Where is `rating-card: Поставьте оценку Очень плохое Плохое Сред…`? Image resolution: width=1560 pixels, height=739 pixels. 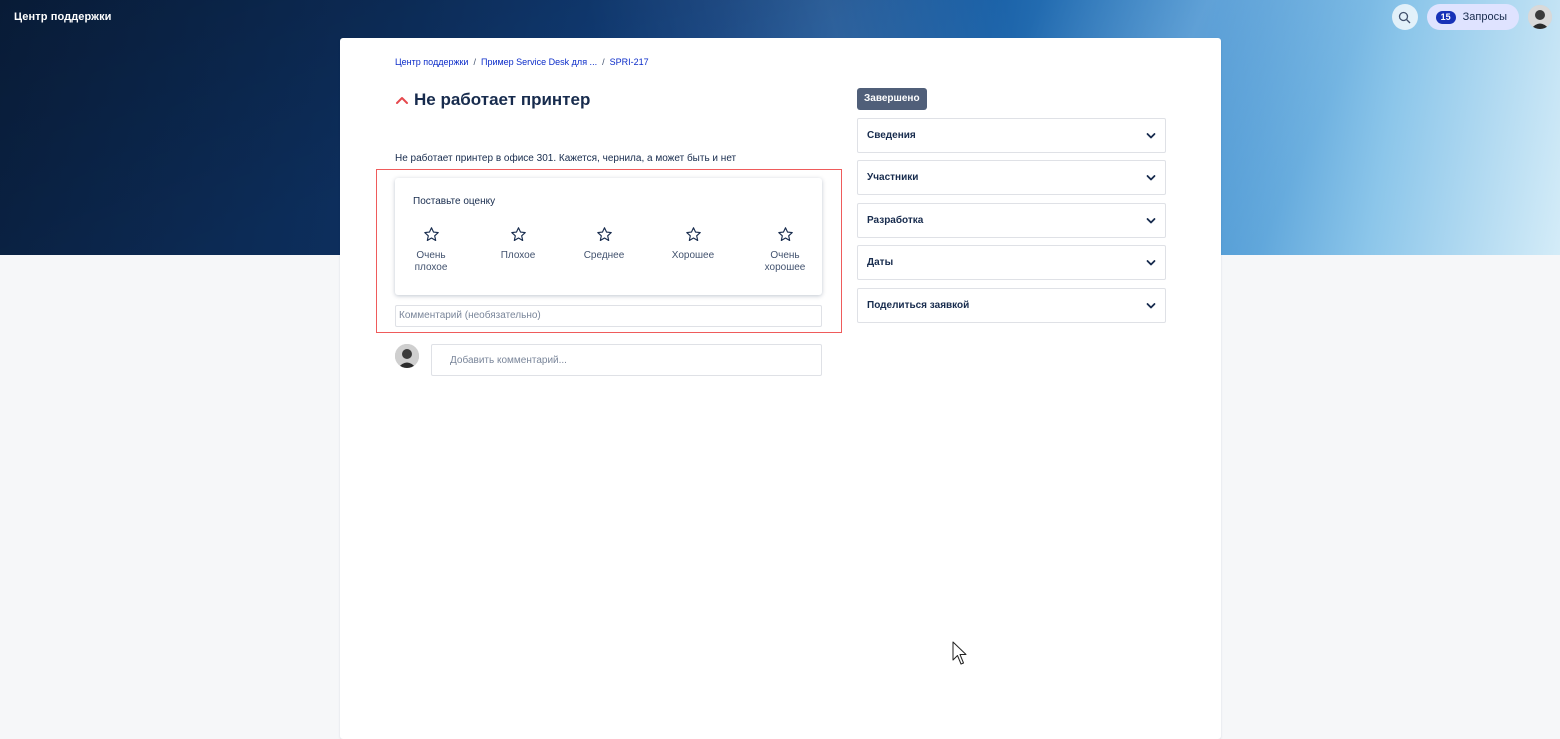
rating-card: Поставьте оценку Очень плохое Плохое Сред… is located at coordinates (608, 236).